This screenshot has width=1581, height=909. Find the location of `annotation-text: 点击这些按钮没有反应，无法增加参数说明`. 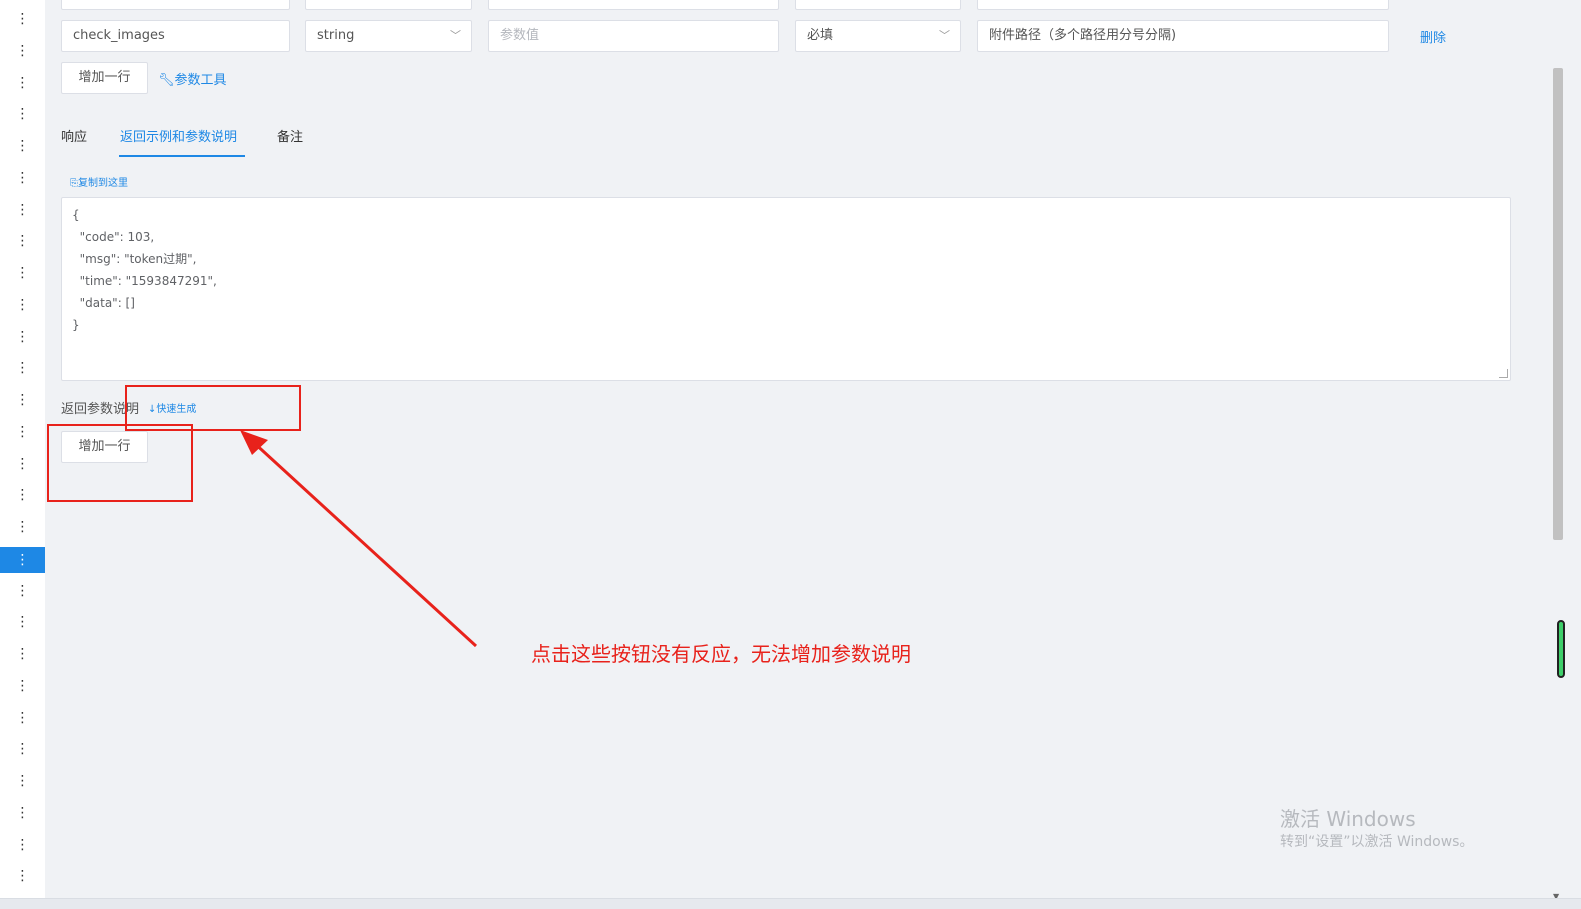

annotation-text: 点击这些按钮没有反应，无法增加参数说明 is located at coordinates (721, 654).